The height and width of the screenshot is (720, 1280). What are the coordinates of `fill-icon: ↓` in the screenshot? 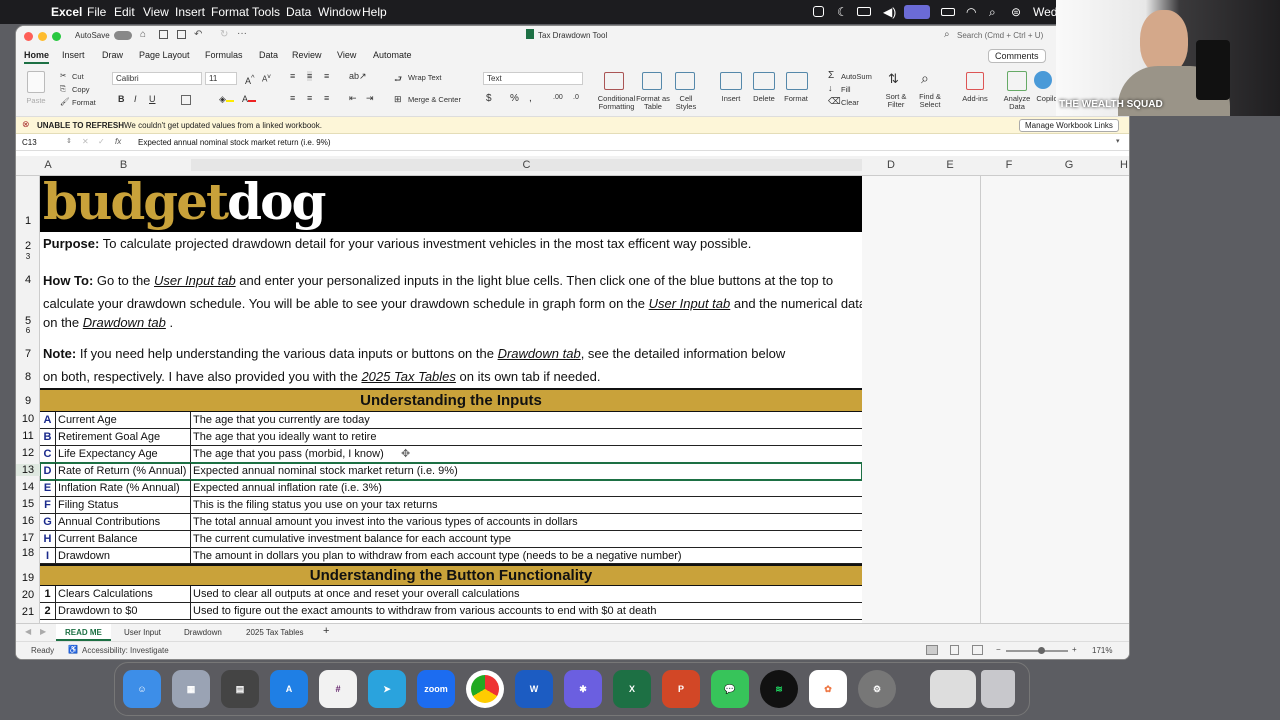 It's located at (830, 88).